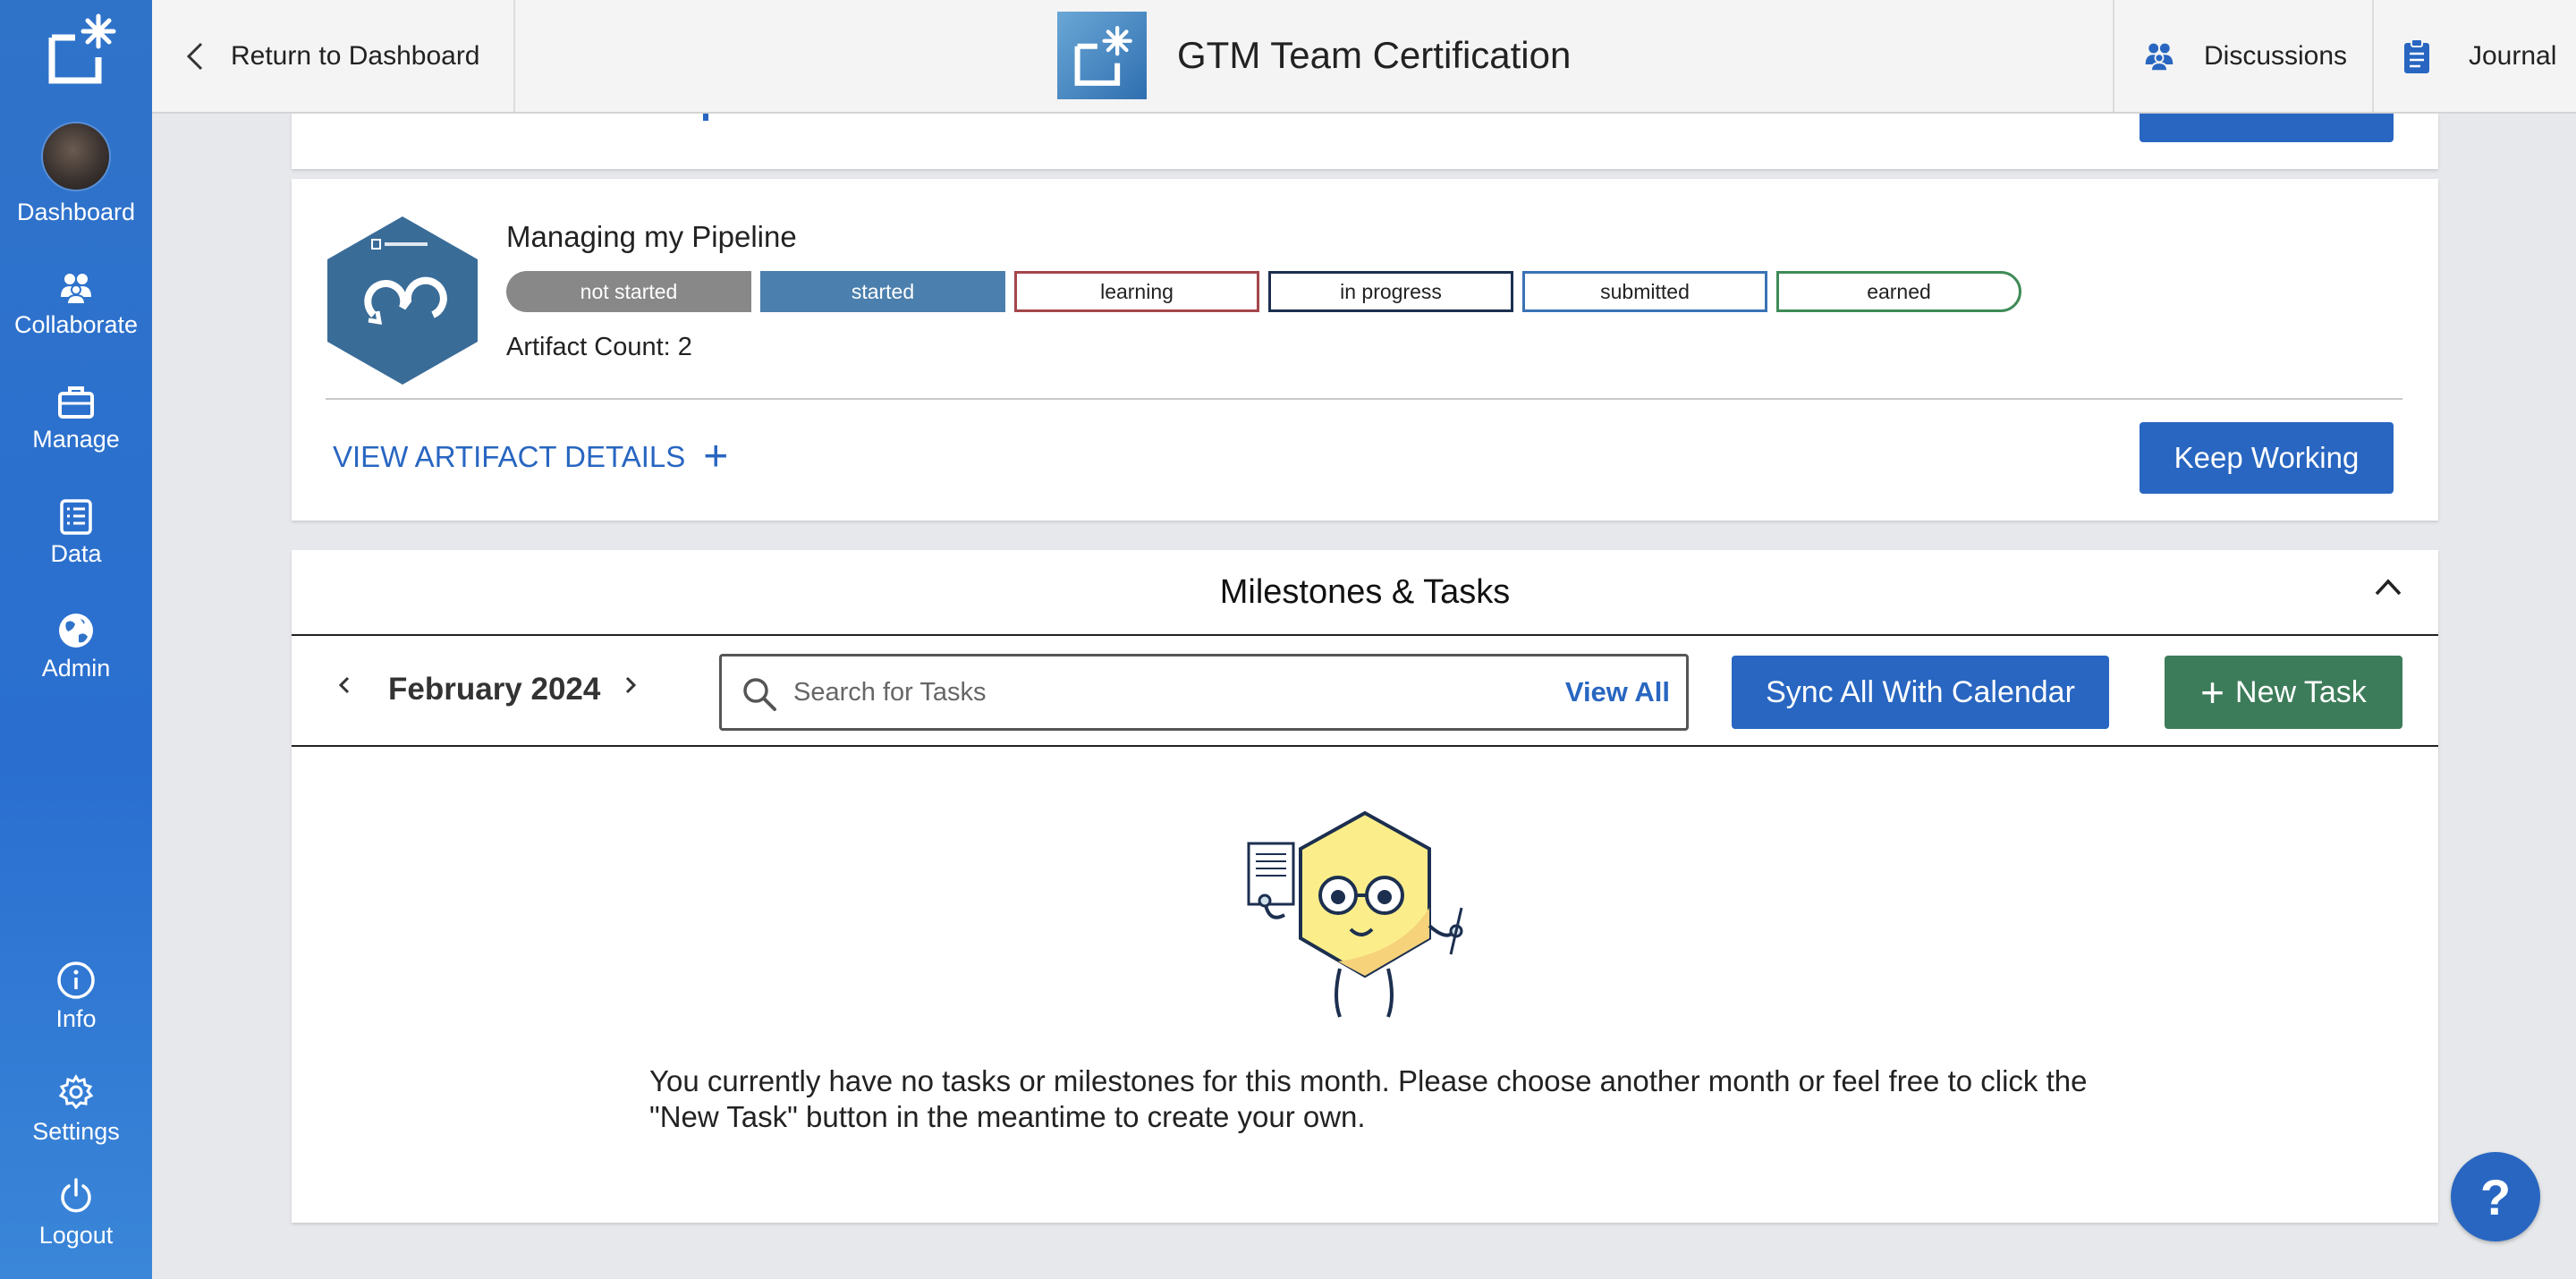 This screenshot has height=1279, width=2576. Describe the element at coordinates (628, 291) in the screenshot. I see `status-not-started: not started` at that location.